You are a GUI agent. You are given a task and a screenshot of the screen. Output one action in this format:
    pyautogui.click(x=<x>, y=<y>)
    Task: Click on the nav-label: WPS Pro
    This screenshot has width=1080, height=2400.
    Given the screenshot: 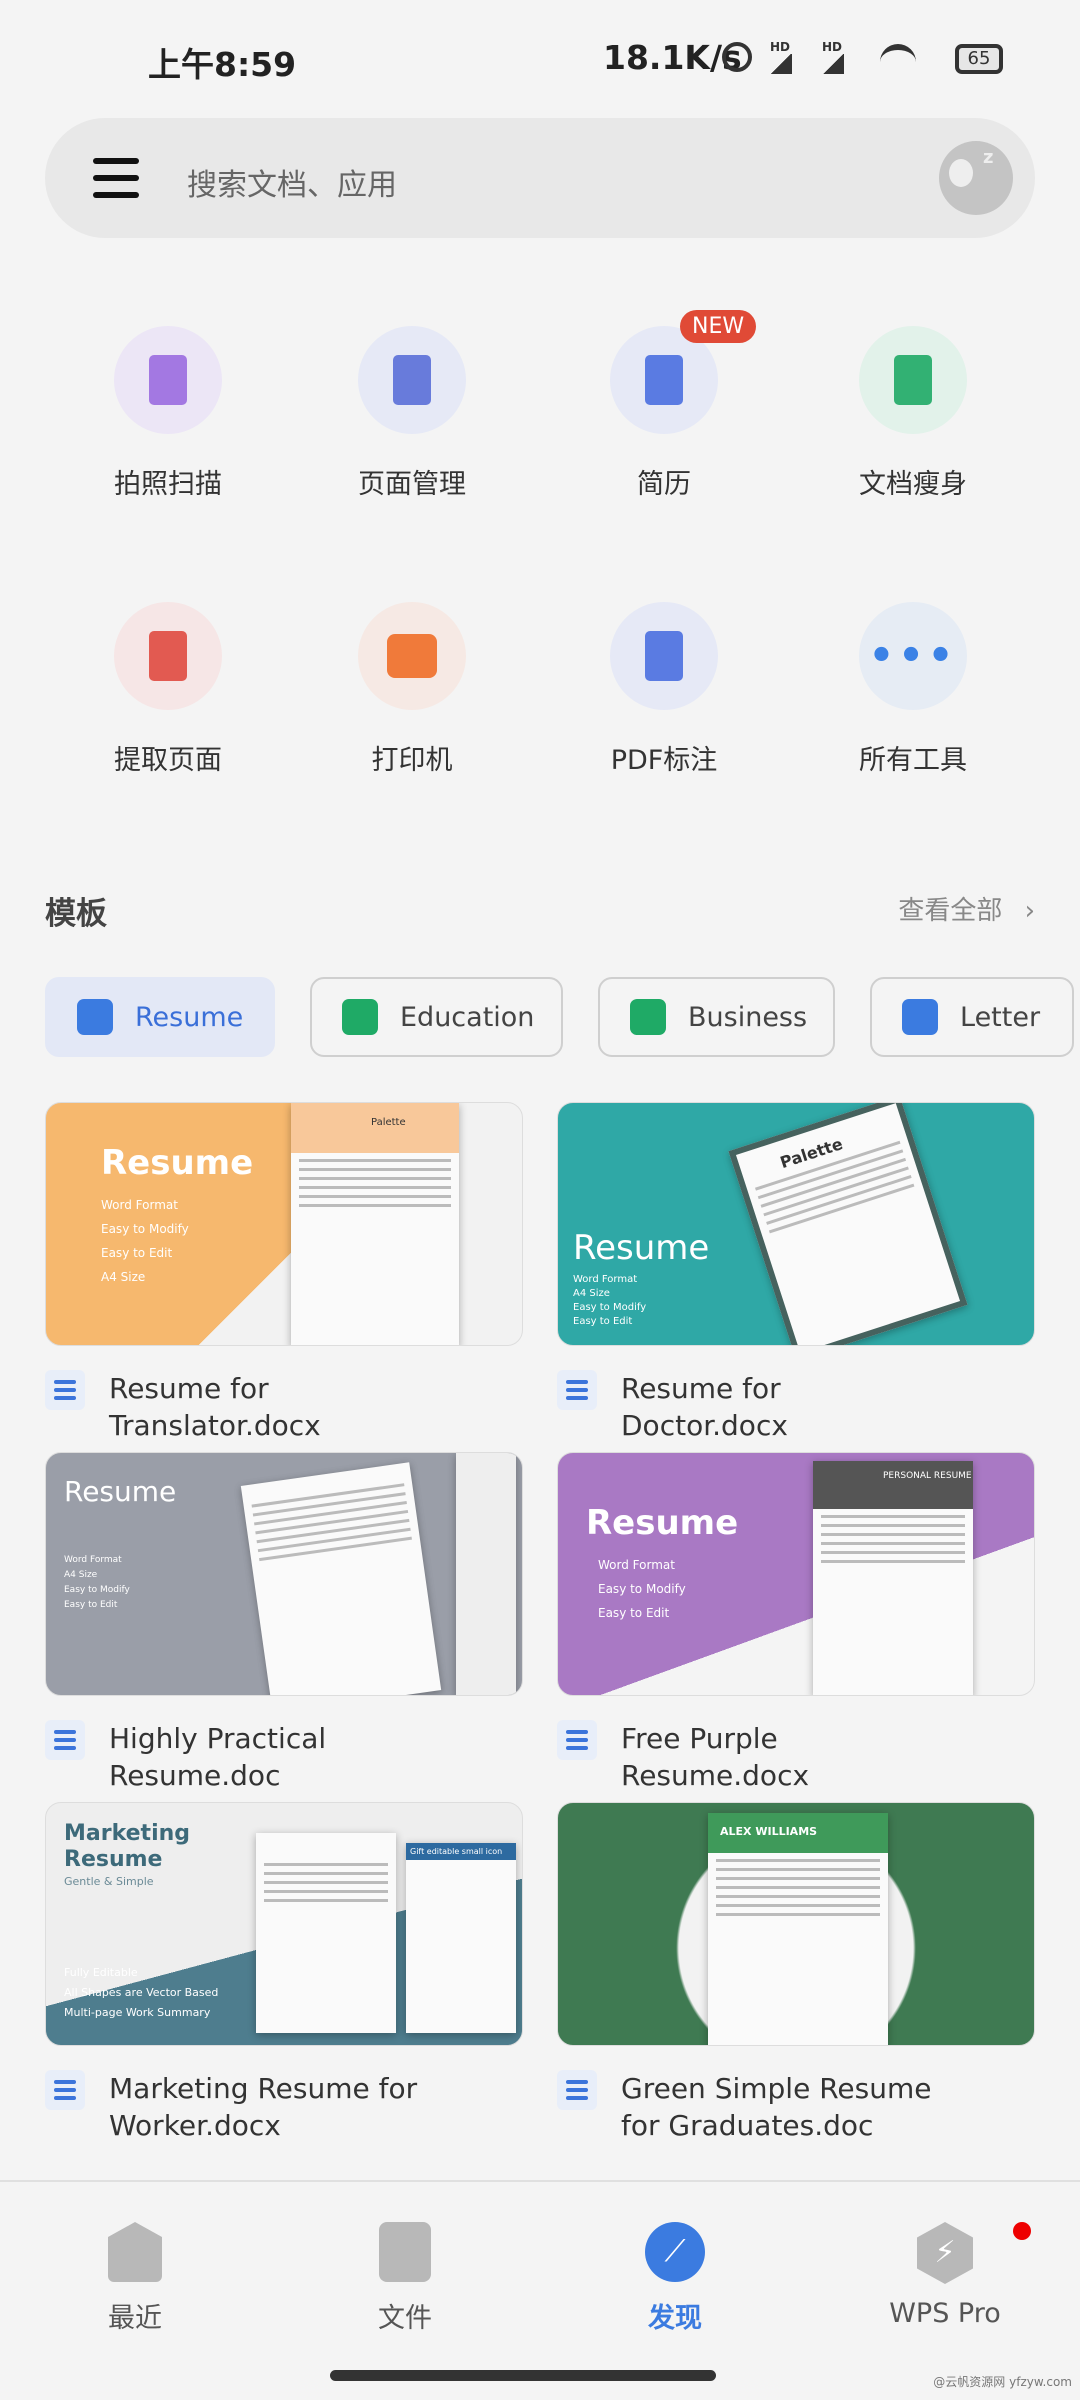 What is the action you would take?
    pyautogui.click(x=945, y=2313)
    